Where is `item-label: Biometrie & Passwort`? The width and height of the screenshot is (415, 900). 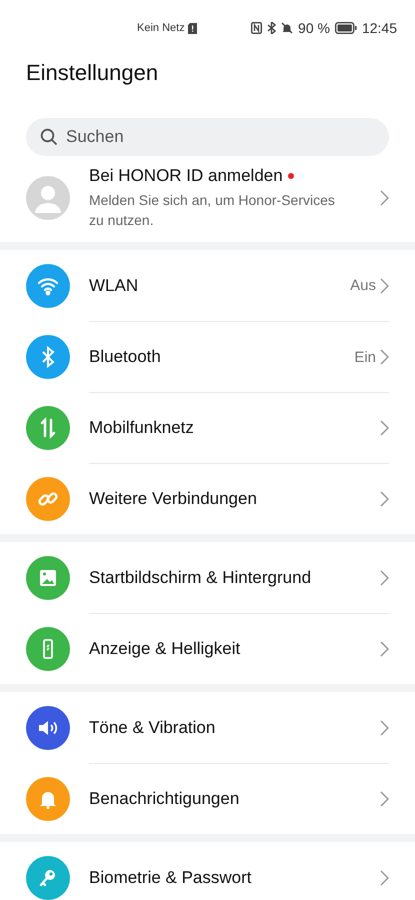 item-label: Biometrie & Passwort is located at coordinates (170, 878).